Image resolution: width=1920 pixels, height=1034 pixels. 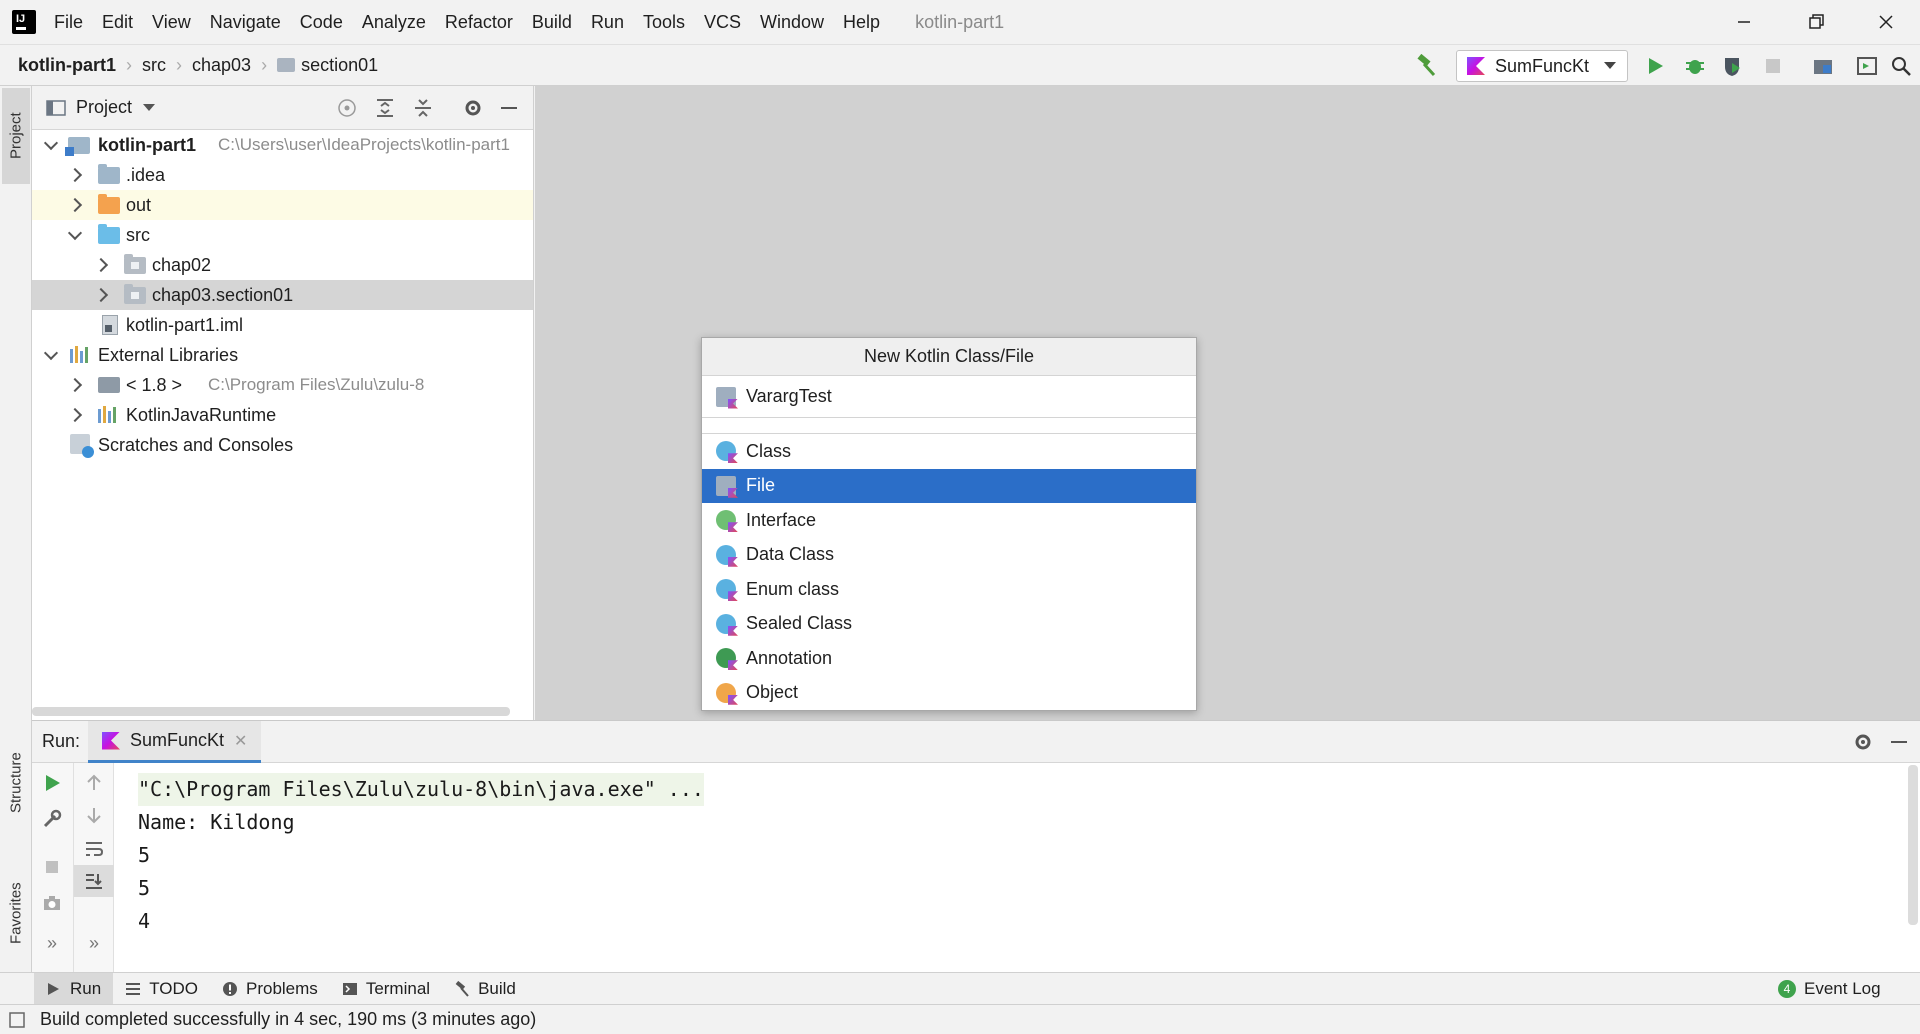 What do you see at coordinates (109, 234) in the screenshot?
I see `source-folder-icon` at bounding box center [109, 234].